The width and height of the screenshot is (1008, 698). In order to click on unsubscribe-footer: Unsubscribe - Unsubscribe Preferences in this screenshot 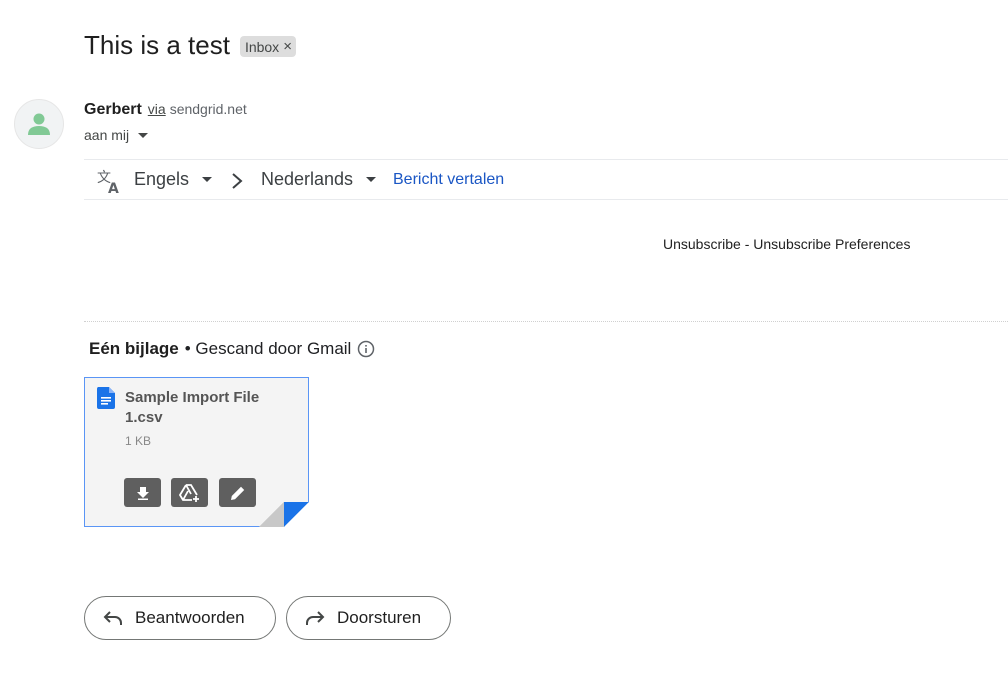, I will do `click(786, 244)`.